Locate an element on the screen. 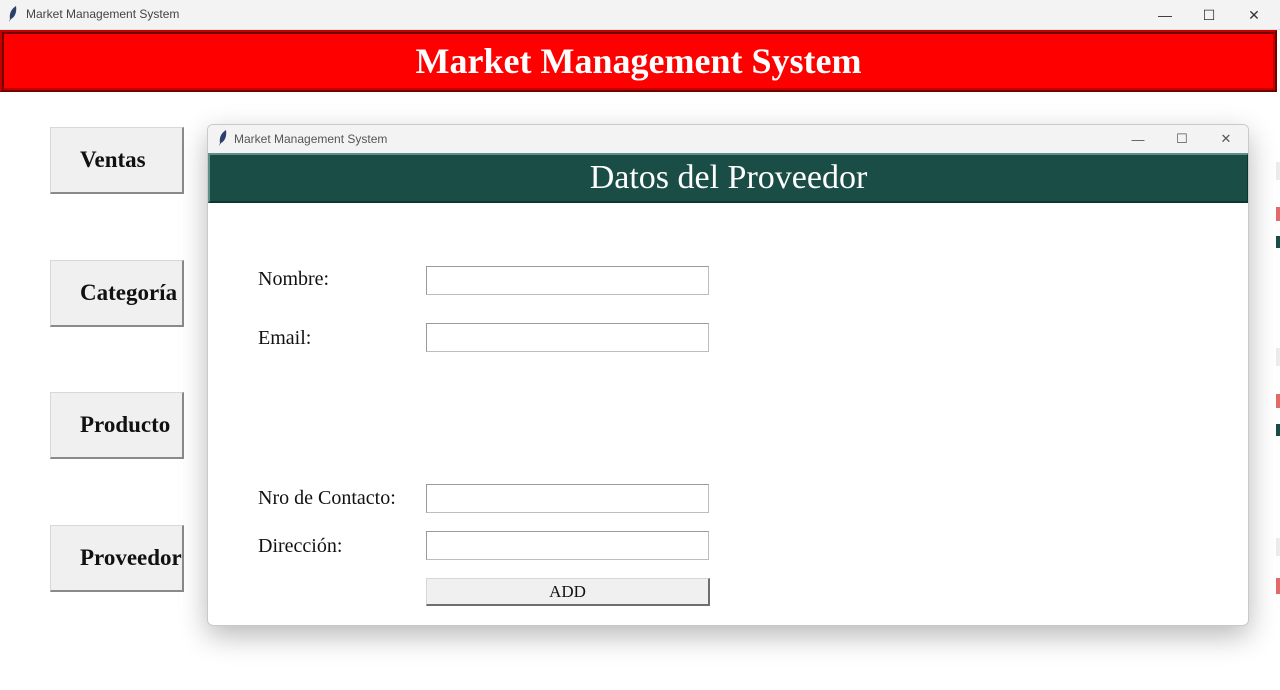 The height and width of the screenshot is (690, 1280). app-title: Market Management System is located at coordinates (638, 61).